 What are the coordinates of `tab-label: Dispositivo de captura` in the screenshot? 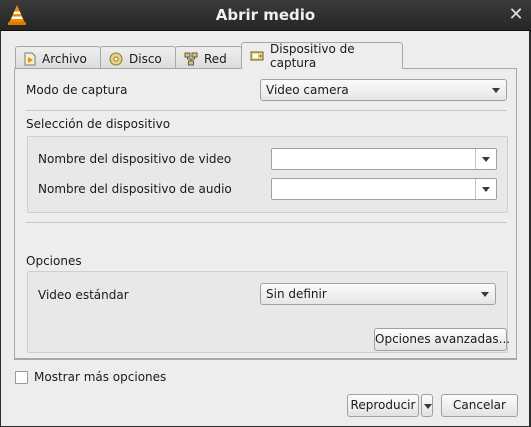 It's located at (312, 56).